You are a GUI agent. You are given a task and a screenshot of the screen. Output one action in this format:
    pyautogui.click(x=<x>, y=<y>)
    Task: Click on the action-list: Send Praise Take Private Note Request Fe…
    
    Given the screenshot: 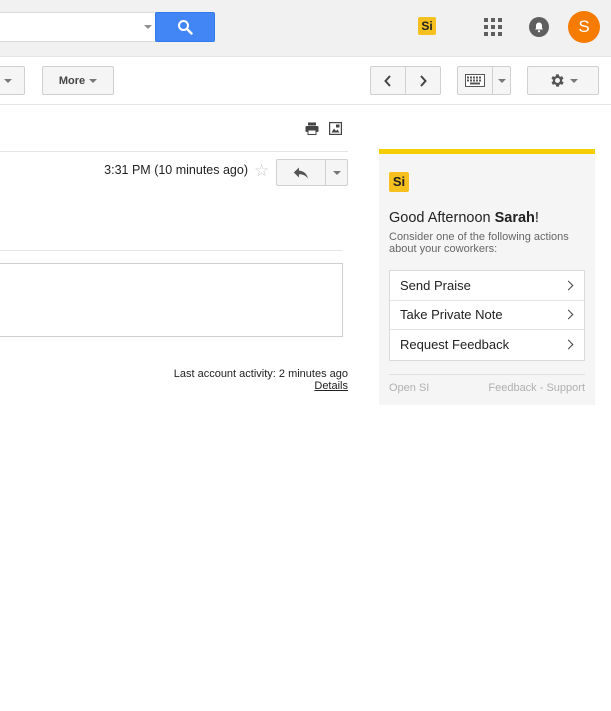 What is the action you would take?
    pyautogui.click(x=487, y=315)
    